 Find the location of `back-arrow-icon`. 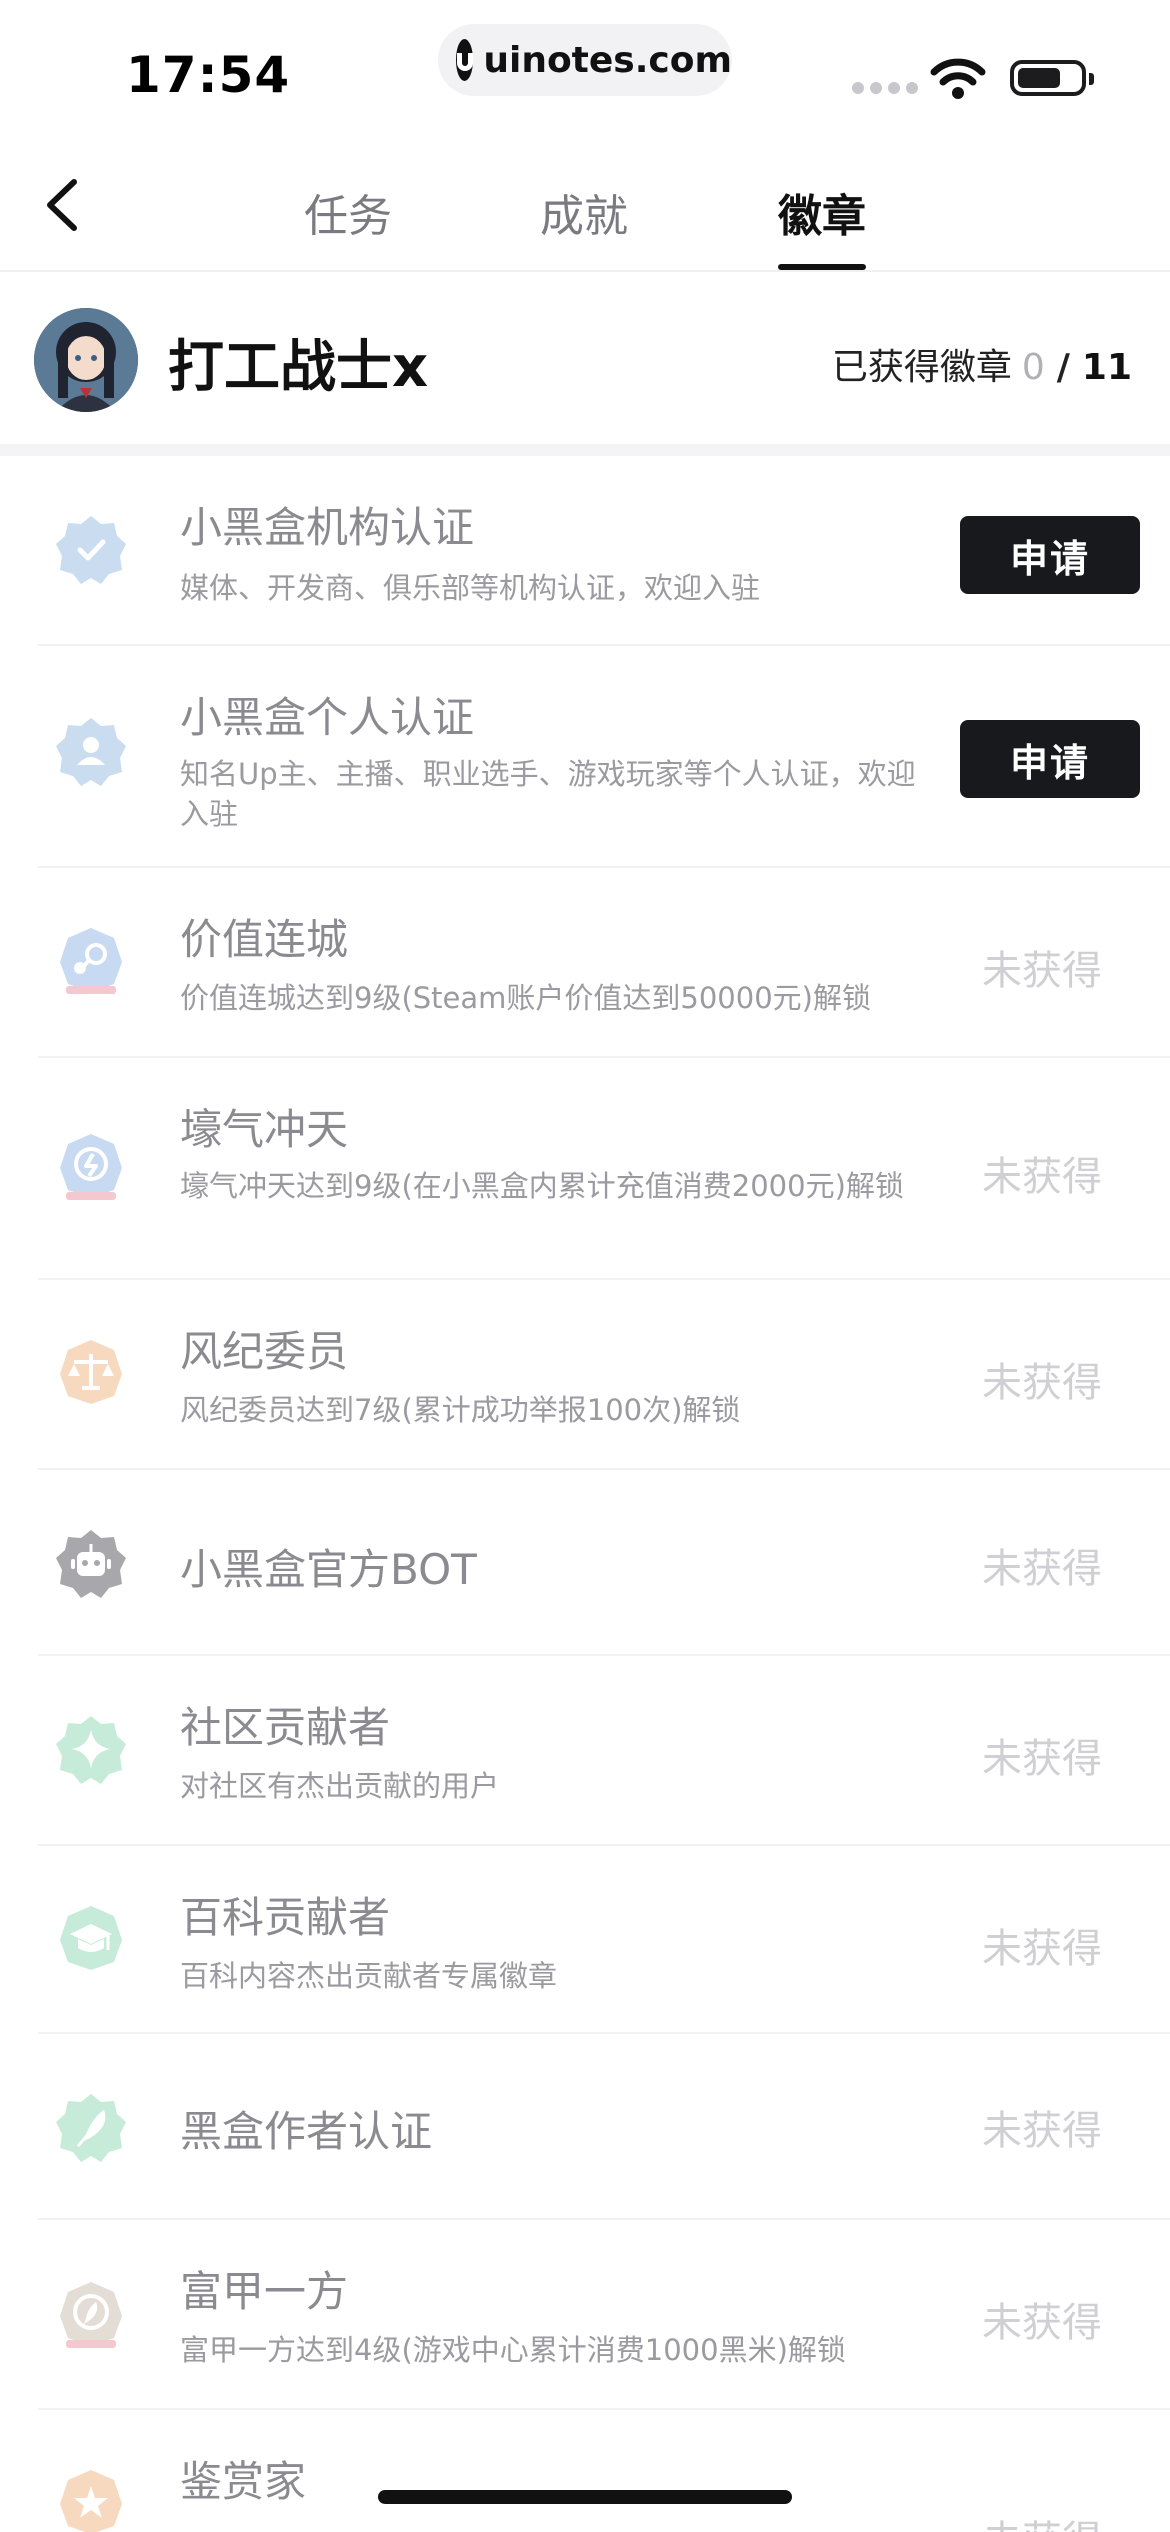

back-arrow-icon is located at coordinates (64, 205).